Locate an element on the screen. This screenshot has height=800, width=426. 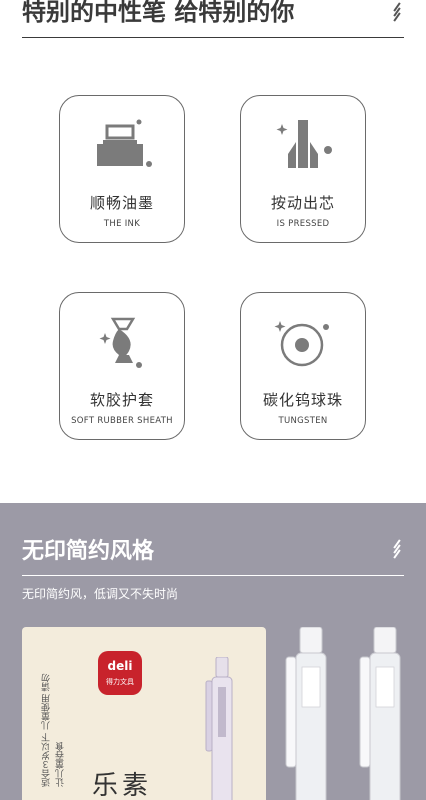
feature-card-press: 按动出芯 IS PRESSED is located at coordinates (303, 169).